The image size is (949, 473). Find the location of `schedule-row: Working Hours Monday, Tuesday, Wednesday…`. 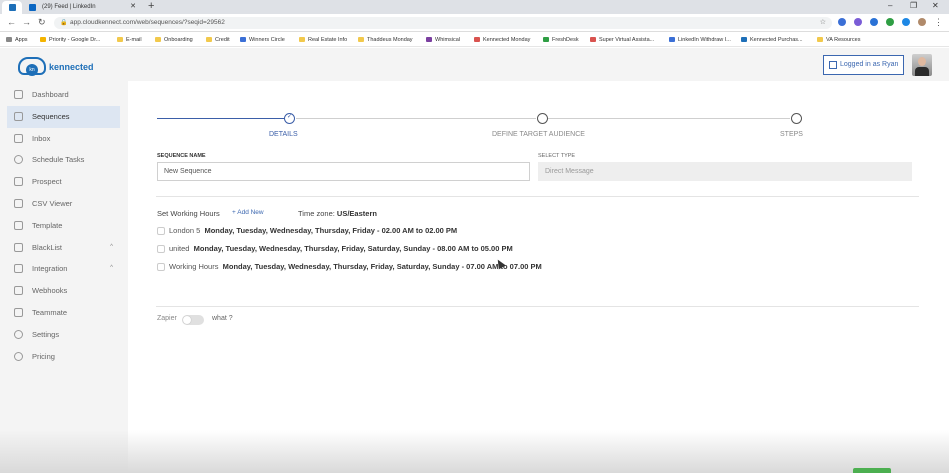

schedule-row: Working Hours Monday, Tuesday, Wednesday… is located at coordinates (362, 267).